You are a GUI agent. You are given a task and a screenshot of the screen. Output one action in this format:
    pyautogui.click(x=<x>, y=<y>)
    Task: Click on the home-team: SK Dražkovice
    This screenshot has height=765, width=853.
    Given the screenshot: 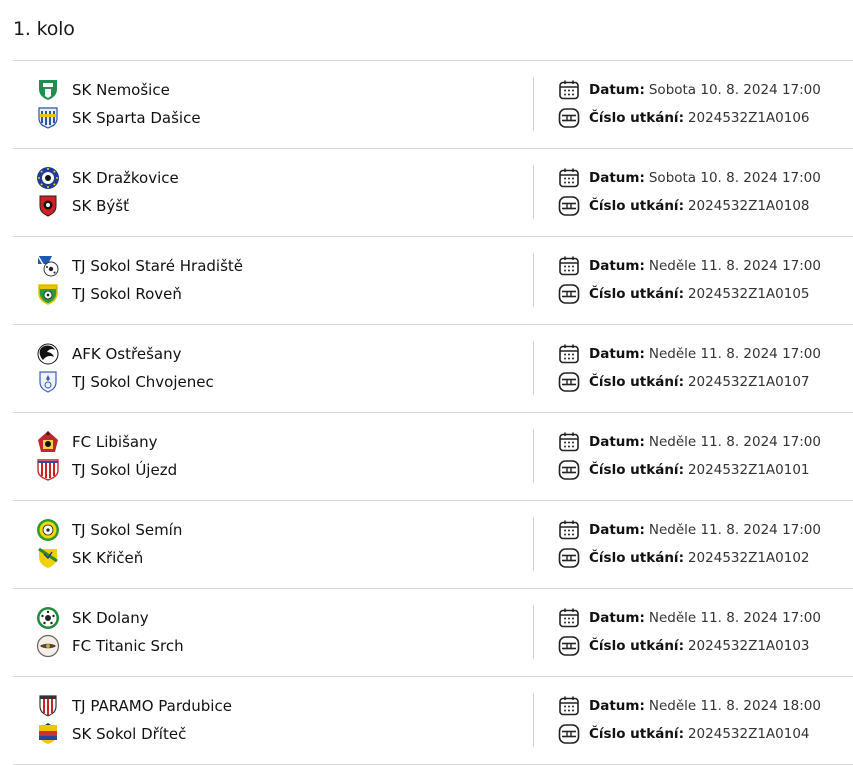 What is the action you would take?
    pyautogui.click(x=276, y=178)
    